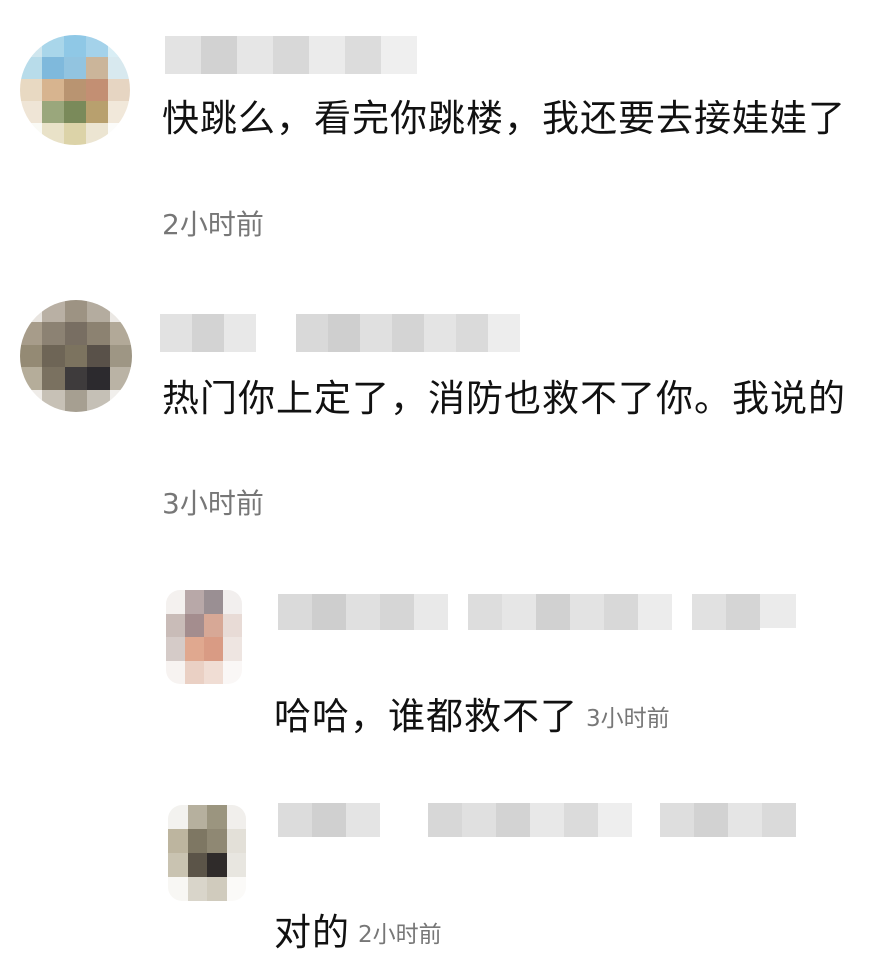 This screenshot has height=973, width=896. What do you see at coordinates (213, 503) in the screenshot?
I see `comment-time: 3小时前` at bounding box center [213, 503].